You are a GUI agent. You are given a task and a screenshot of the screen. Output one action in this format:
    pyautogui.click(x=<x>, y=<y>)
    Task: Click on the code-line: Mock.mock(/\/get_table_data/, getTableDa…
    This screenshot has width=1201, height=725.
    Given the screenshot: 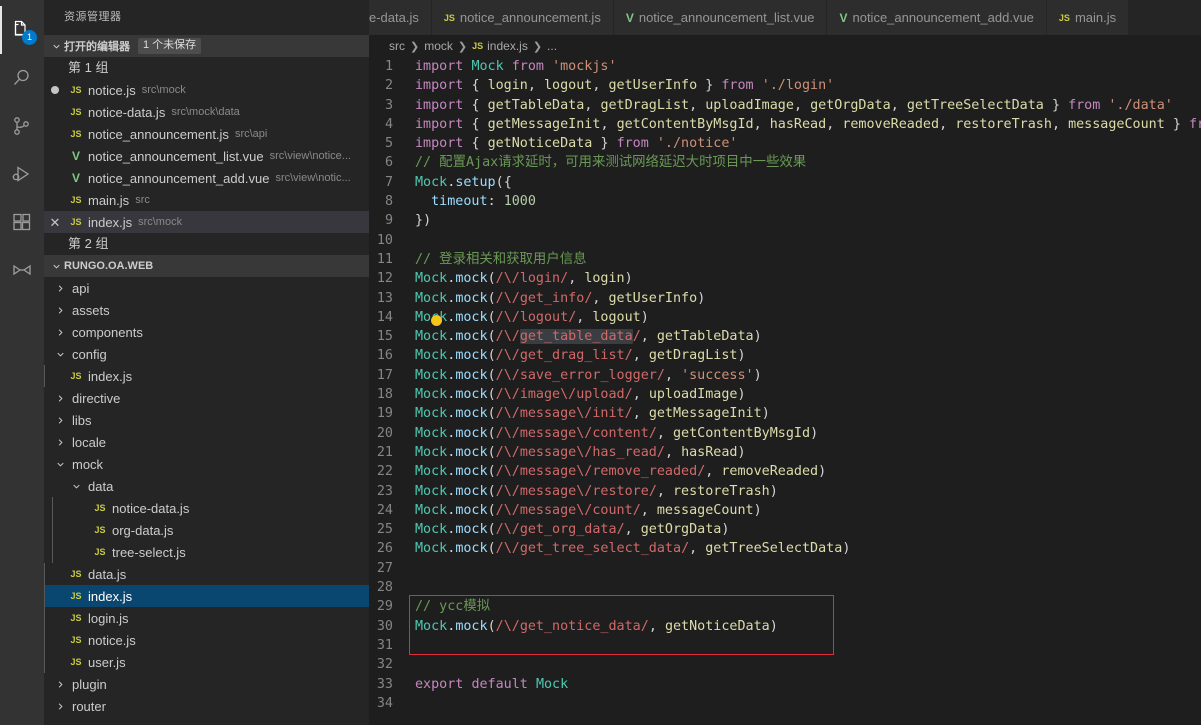 What is the action you would take?
    pyautogui.click(x=808, y=336)
    